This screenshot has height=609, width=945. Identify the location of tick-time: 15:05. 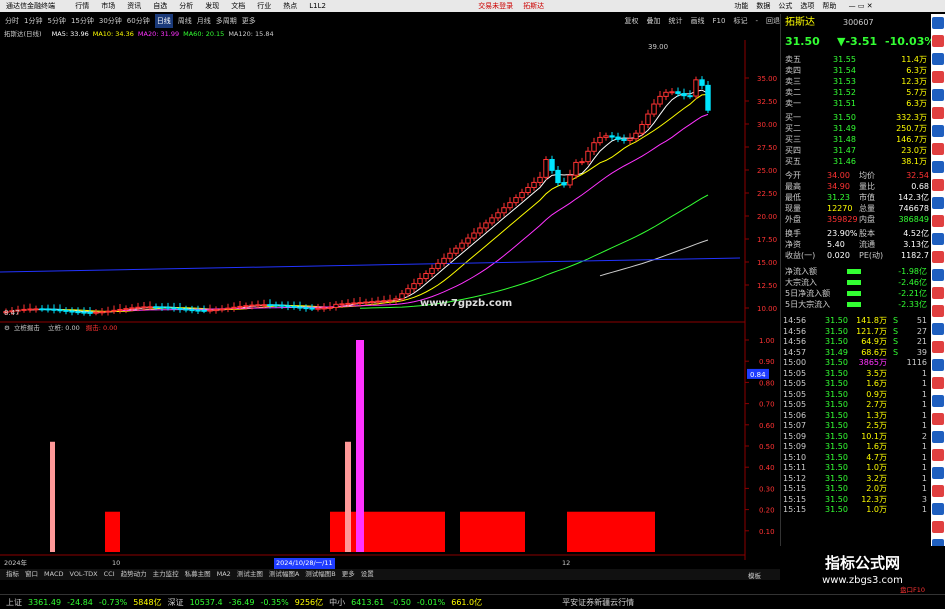
(795, 373).